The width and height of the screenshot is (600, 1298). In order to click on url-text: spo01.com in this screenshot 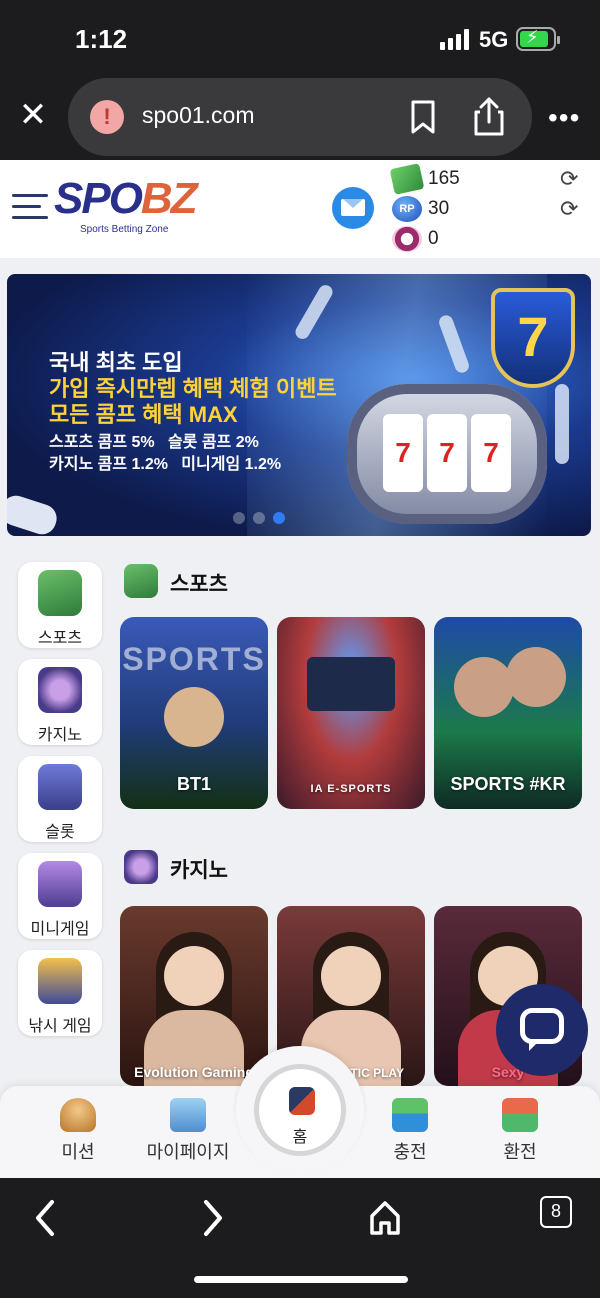, I will do `click(198, 115)`.